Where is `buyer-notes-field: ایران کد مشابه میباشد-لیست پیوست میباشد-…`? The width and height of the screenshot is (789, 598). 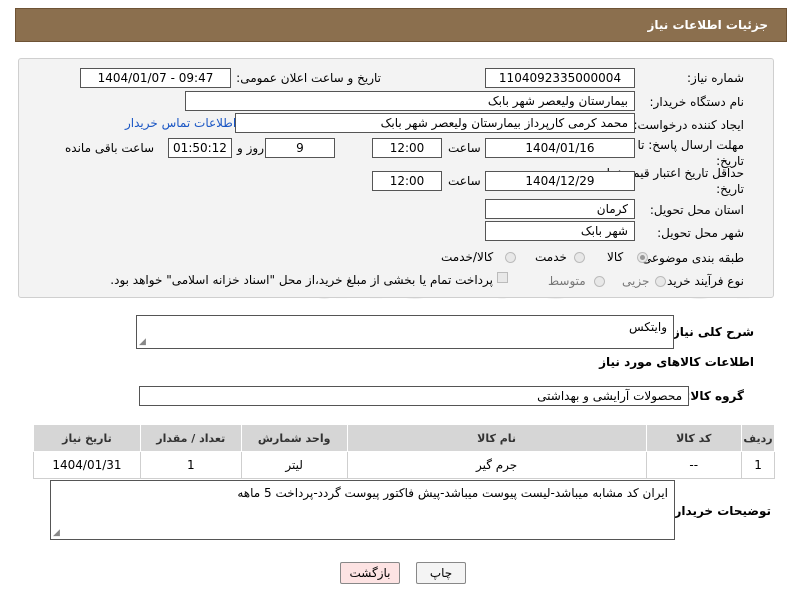
buyer-notes-field: ایران کد مشابه میباشد-لیست پیوست میباشد-… is located at coordinates (362, 510).